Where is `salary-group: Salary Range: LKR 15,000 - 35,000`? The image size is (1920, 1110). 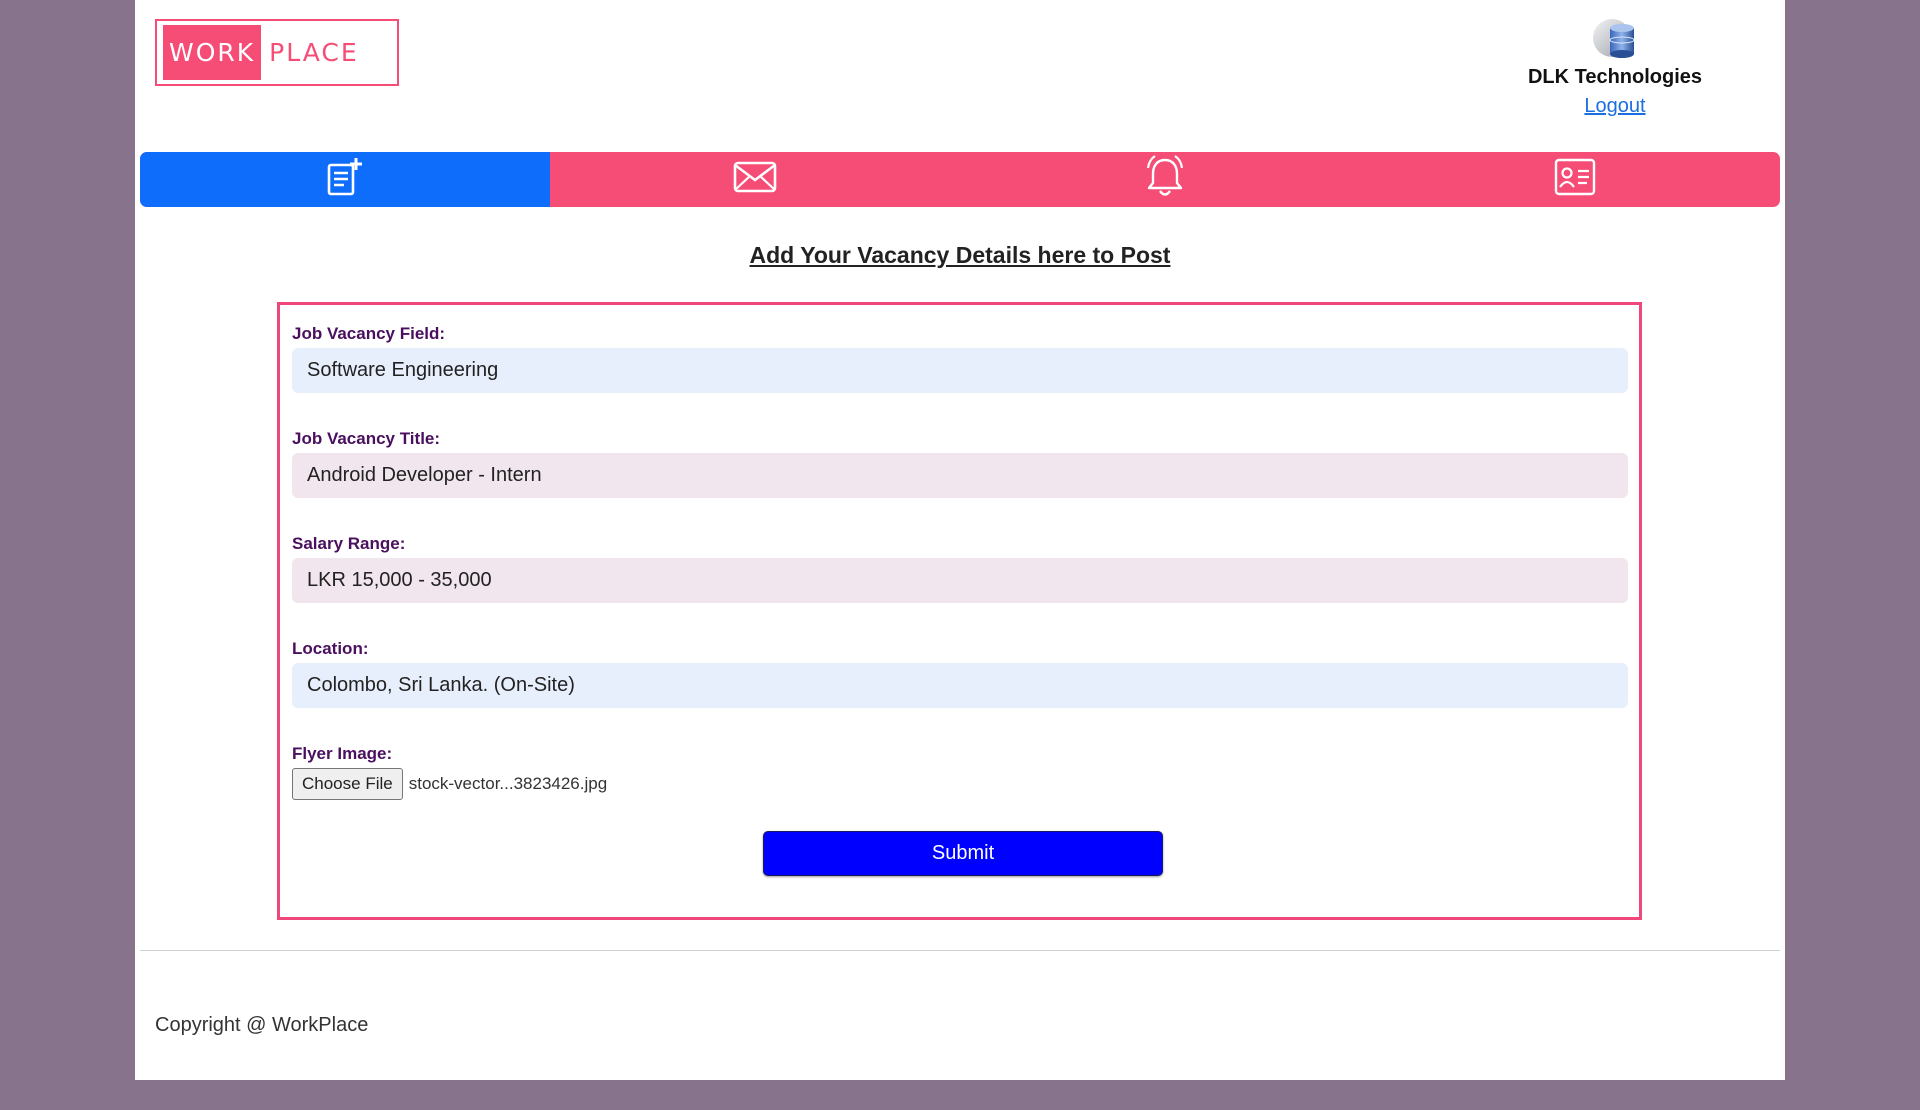
salary-group: Salary Range: LKR 15,000 - 35,000 is located at coordinates (960, 568).